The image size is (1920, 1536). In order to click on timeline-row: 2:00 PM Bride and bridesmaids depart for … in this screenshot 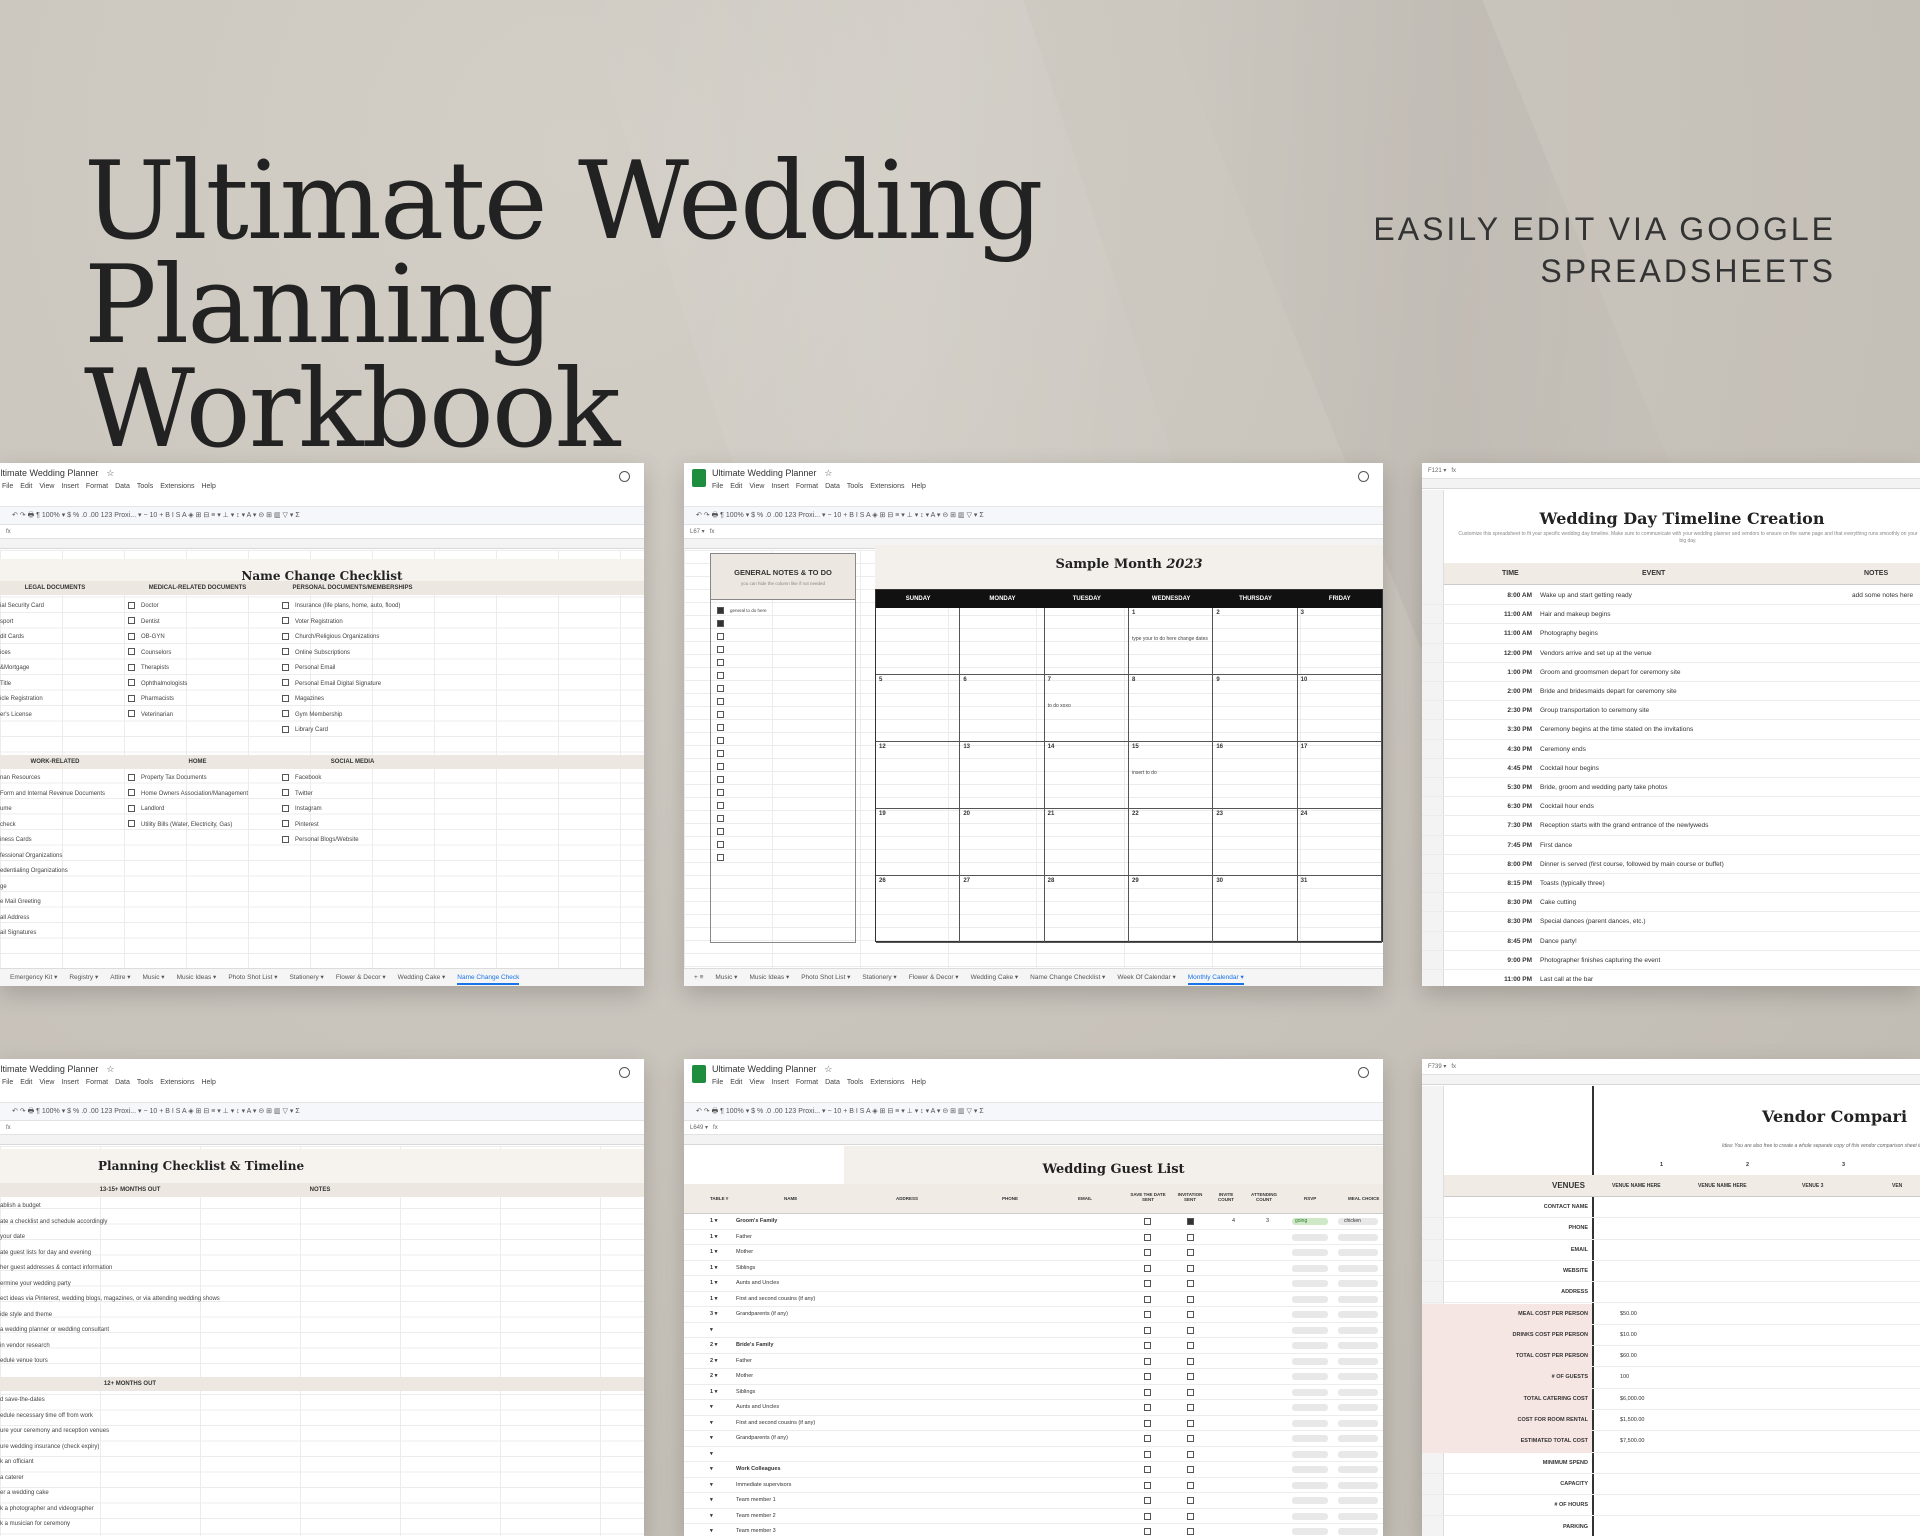, I will do `click(1671, 692)`.